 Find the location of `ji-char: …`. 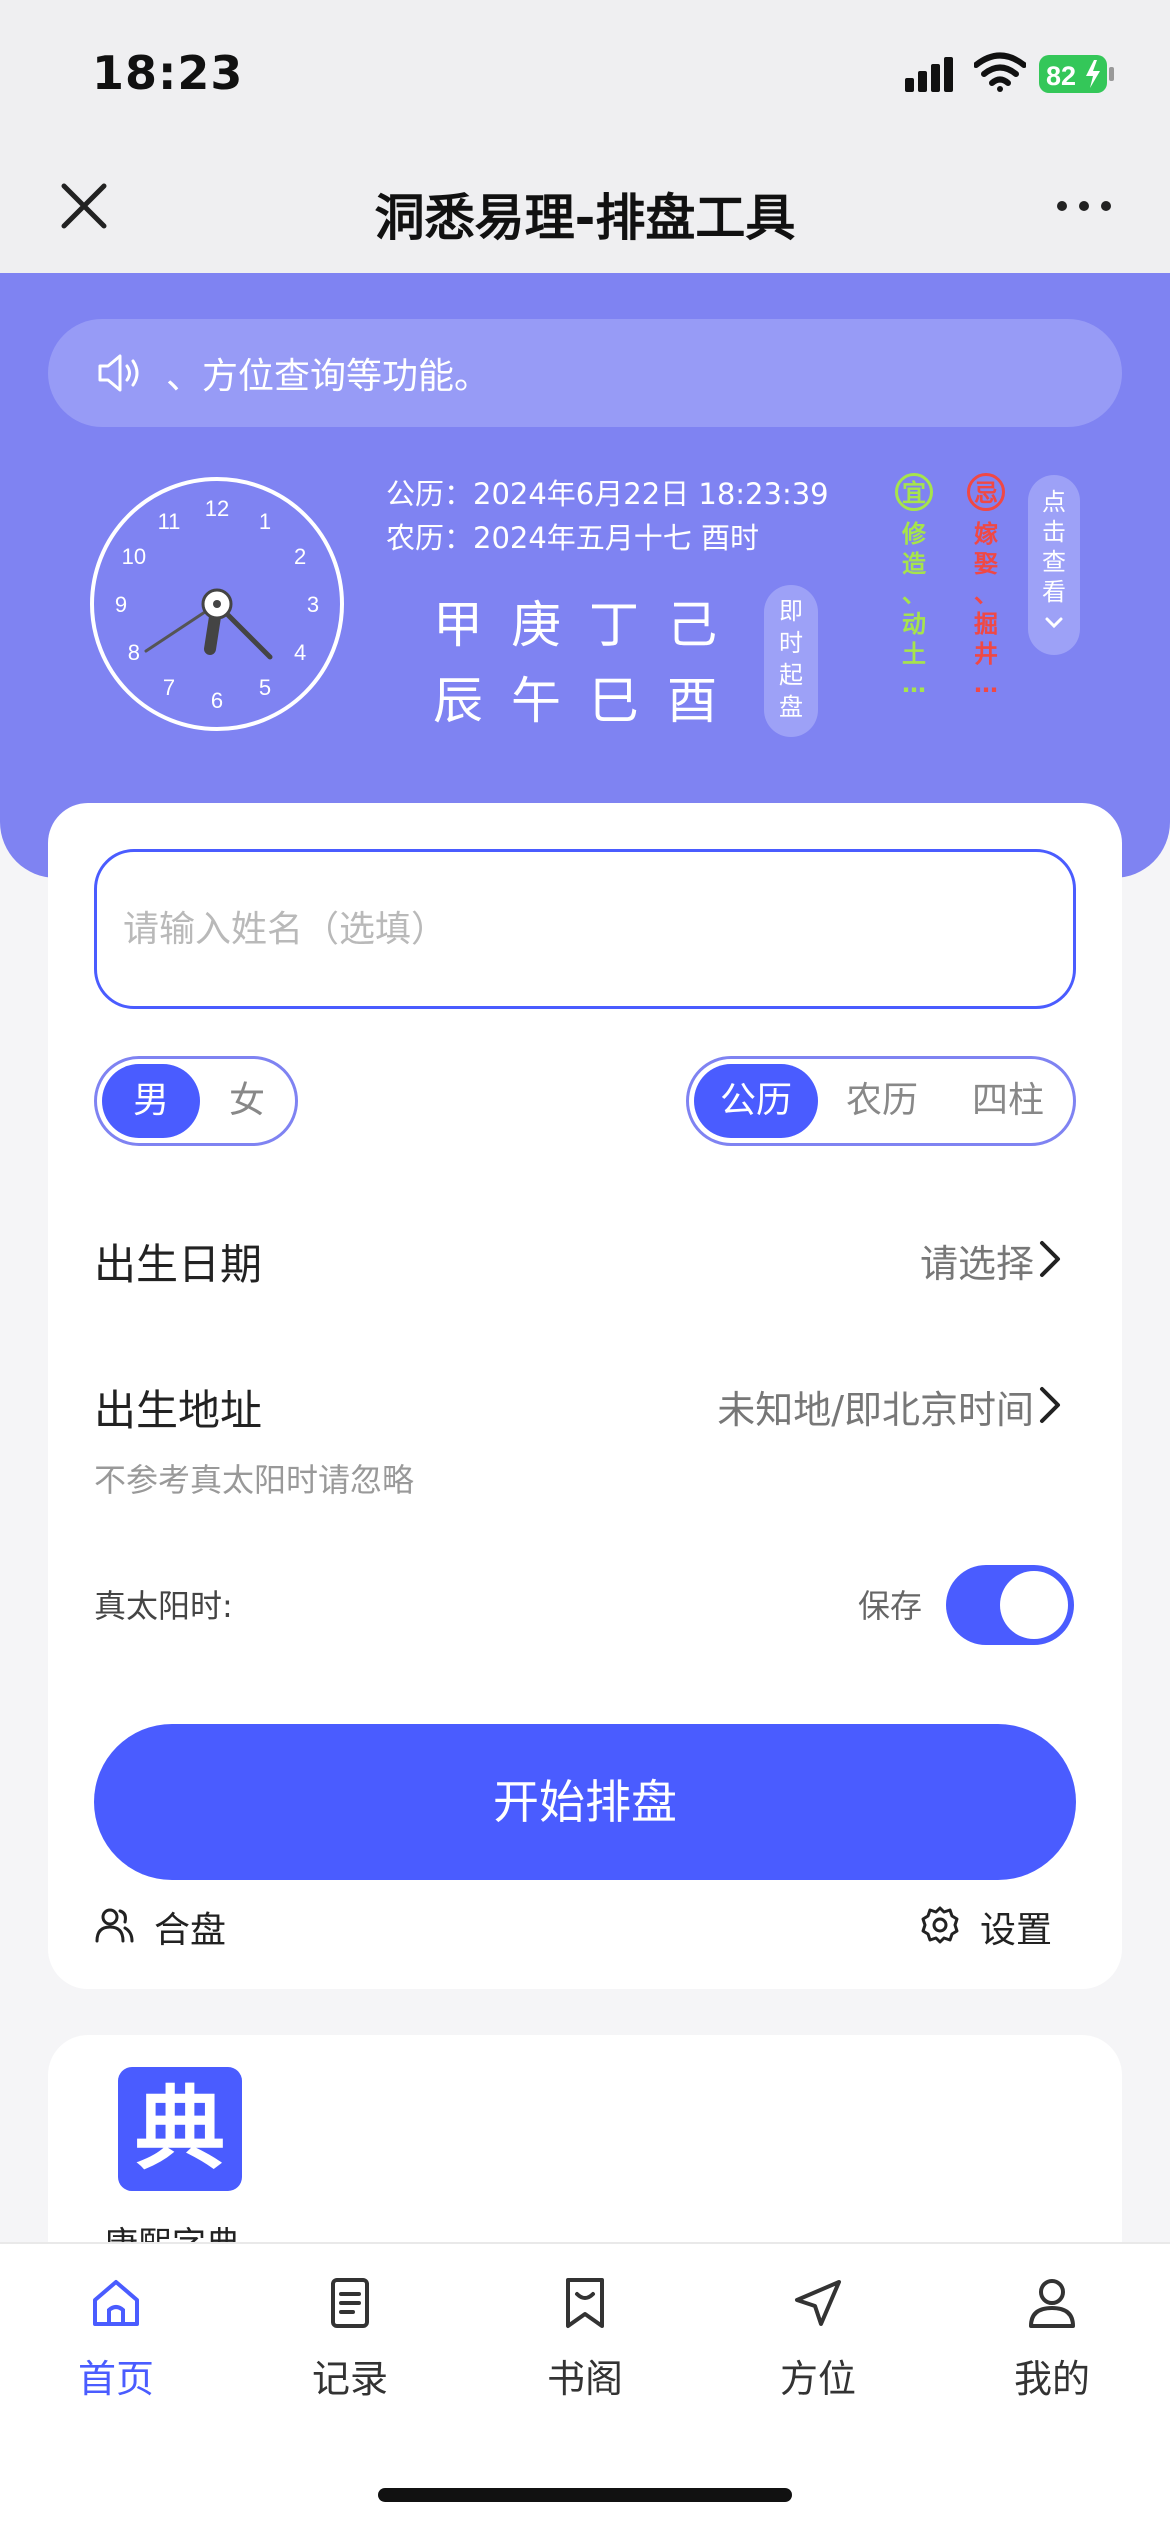

ji-char: … is located at coordinates (986, 684).